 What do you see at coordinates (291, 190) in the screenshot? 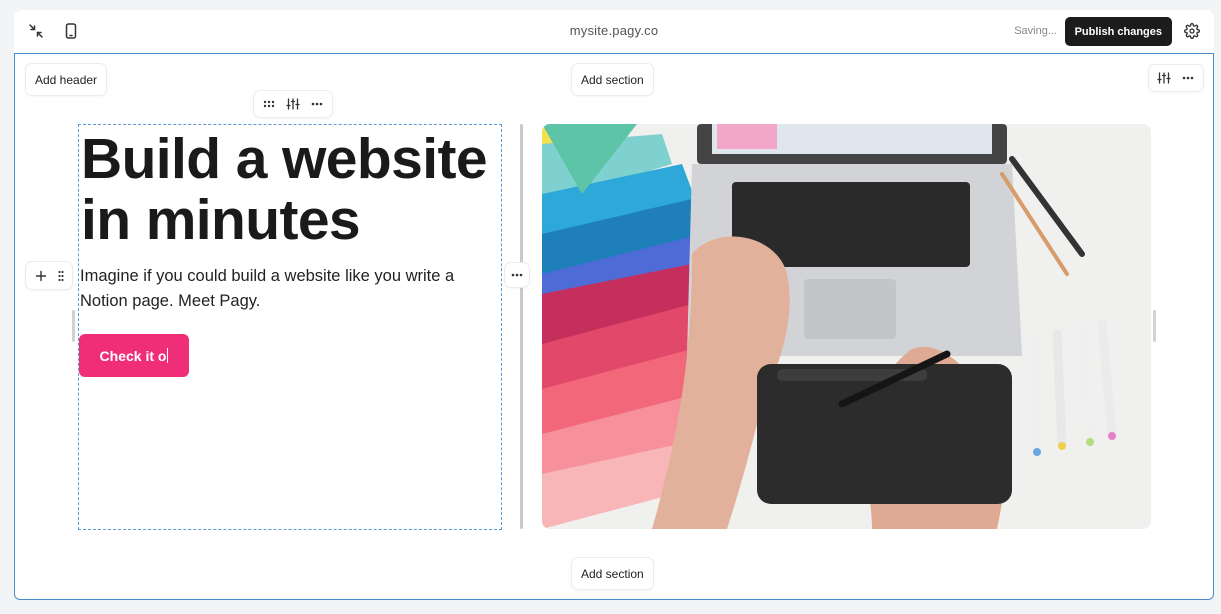
I see `hero-headline: Build a website in minutes` at bounding box center [291, 190].